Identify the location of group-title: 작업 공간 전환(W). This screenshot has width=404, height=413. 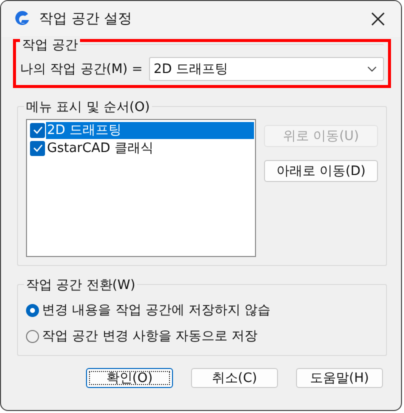
(81, 285).